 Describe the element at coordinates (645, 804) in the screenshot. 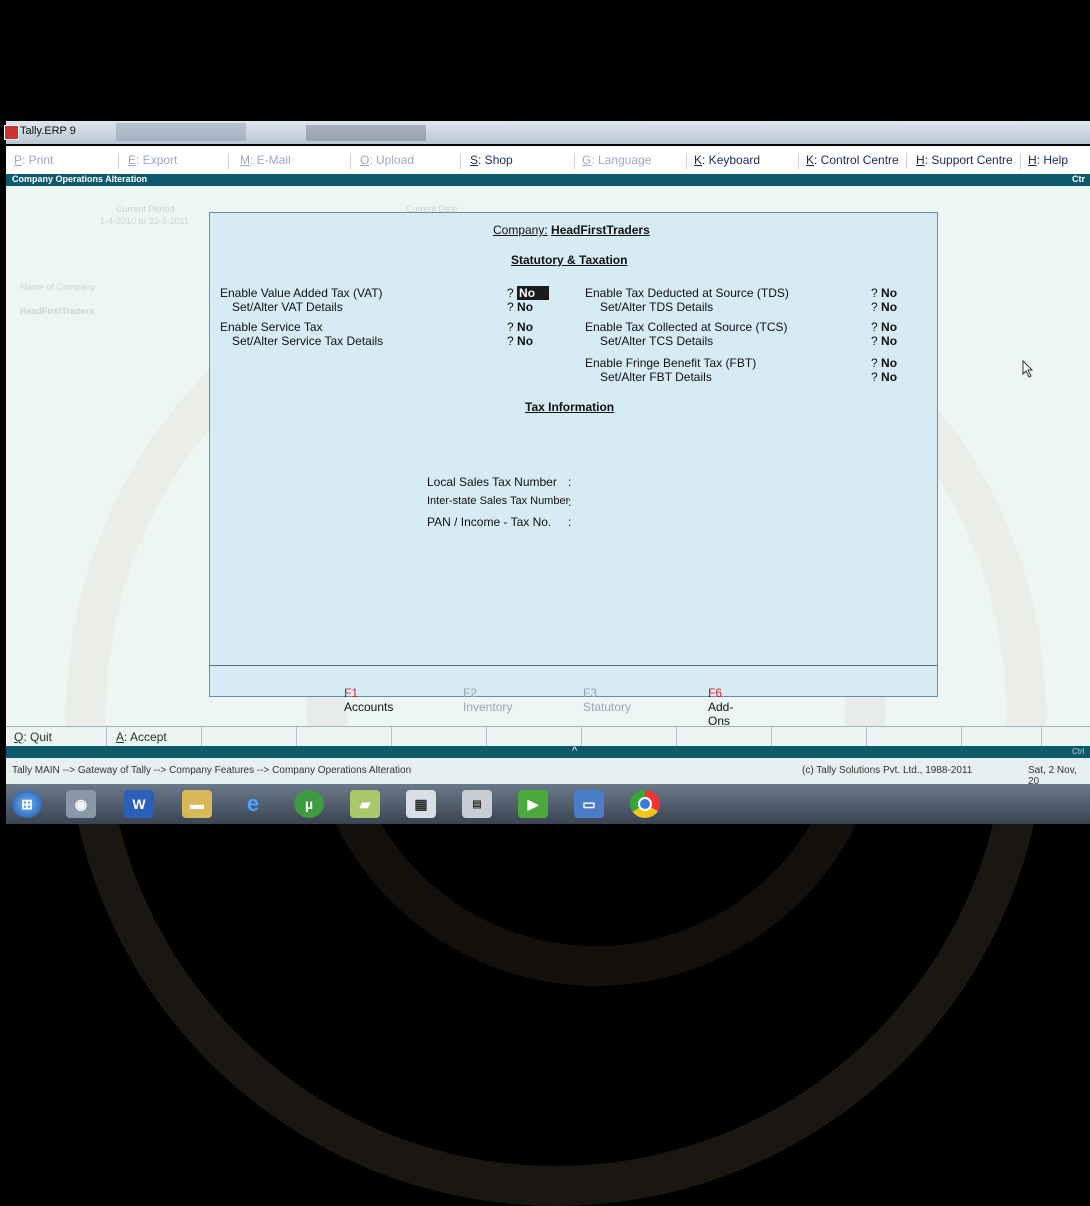

I see `chrome-icon` at that location.